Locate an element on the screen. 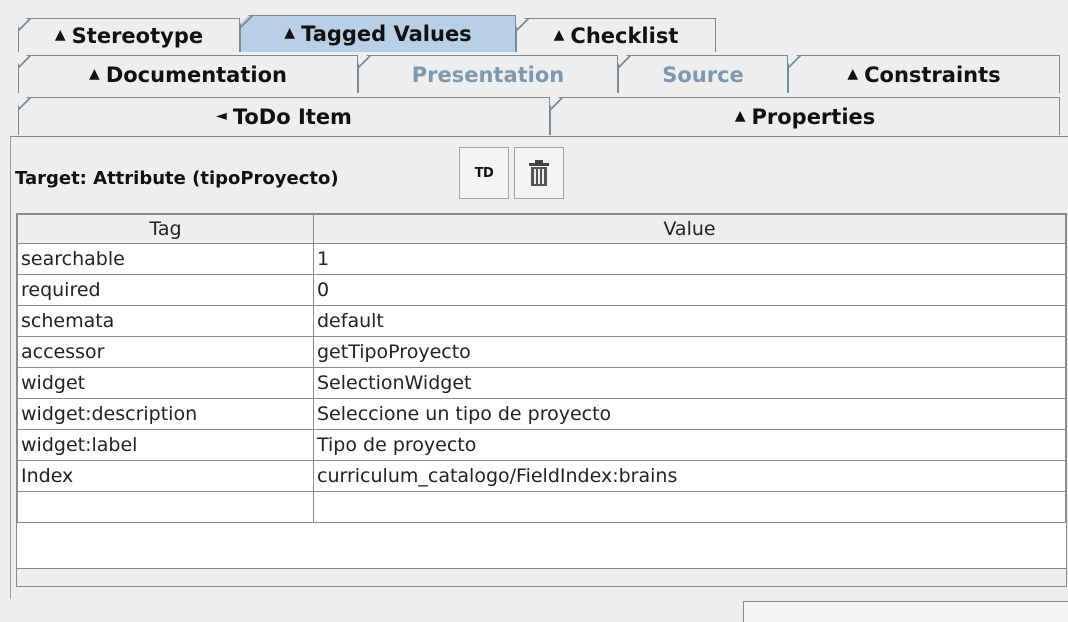 Image resolution: width=1068 pixels, height=622 pixels. table-header-row: Tag Value is located at coordinates (541, 229).